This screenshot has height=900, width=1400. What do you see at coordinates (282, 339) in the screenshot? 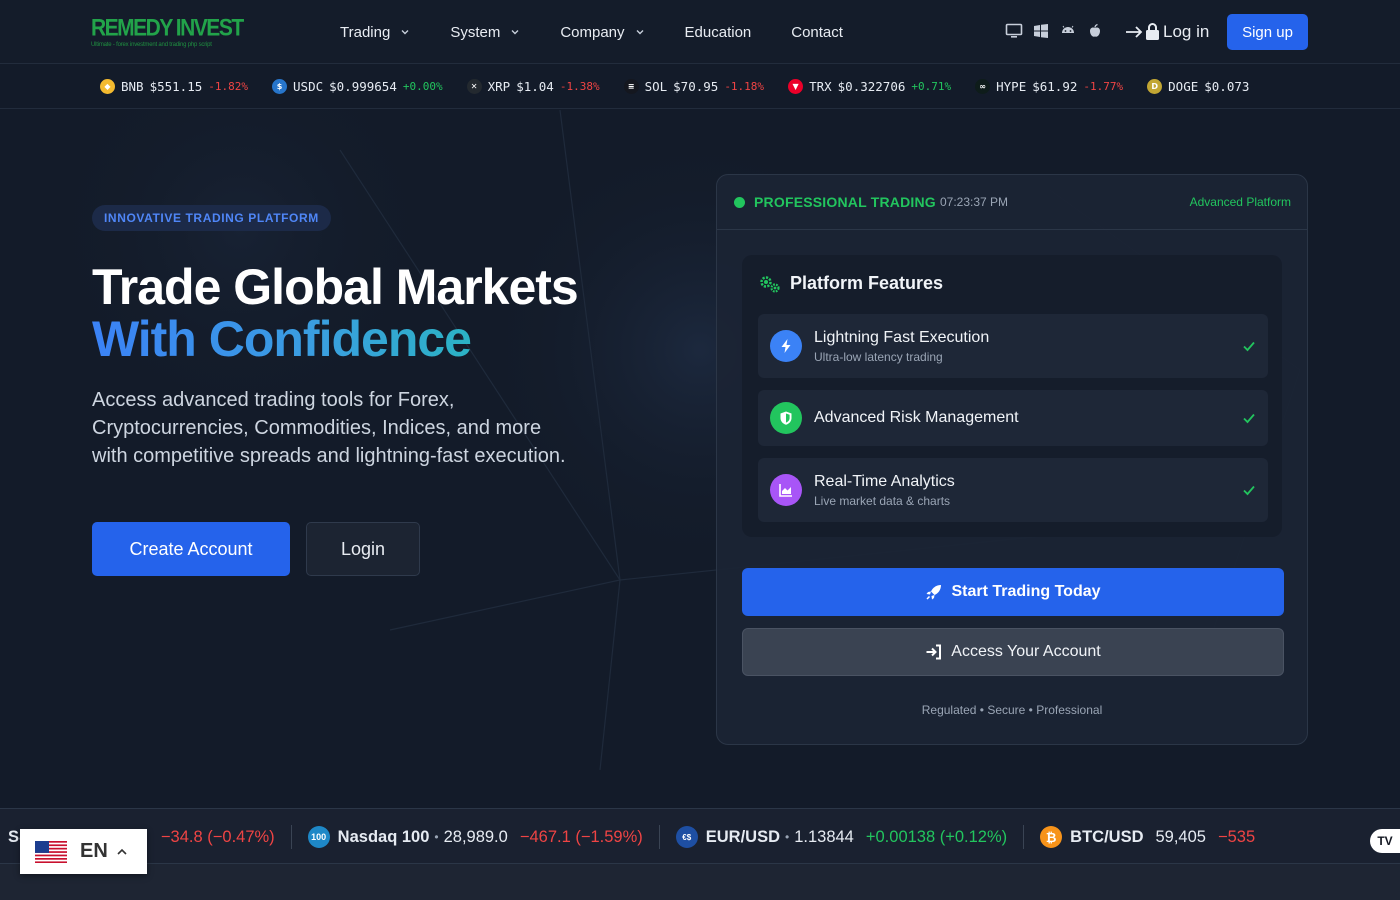
I see `hero-title-line2: With Confidence` at bounding box center [282, 339].